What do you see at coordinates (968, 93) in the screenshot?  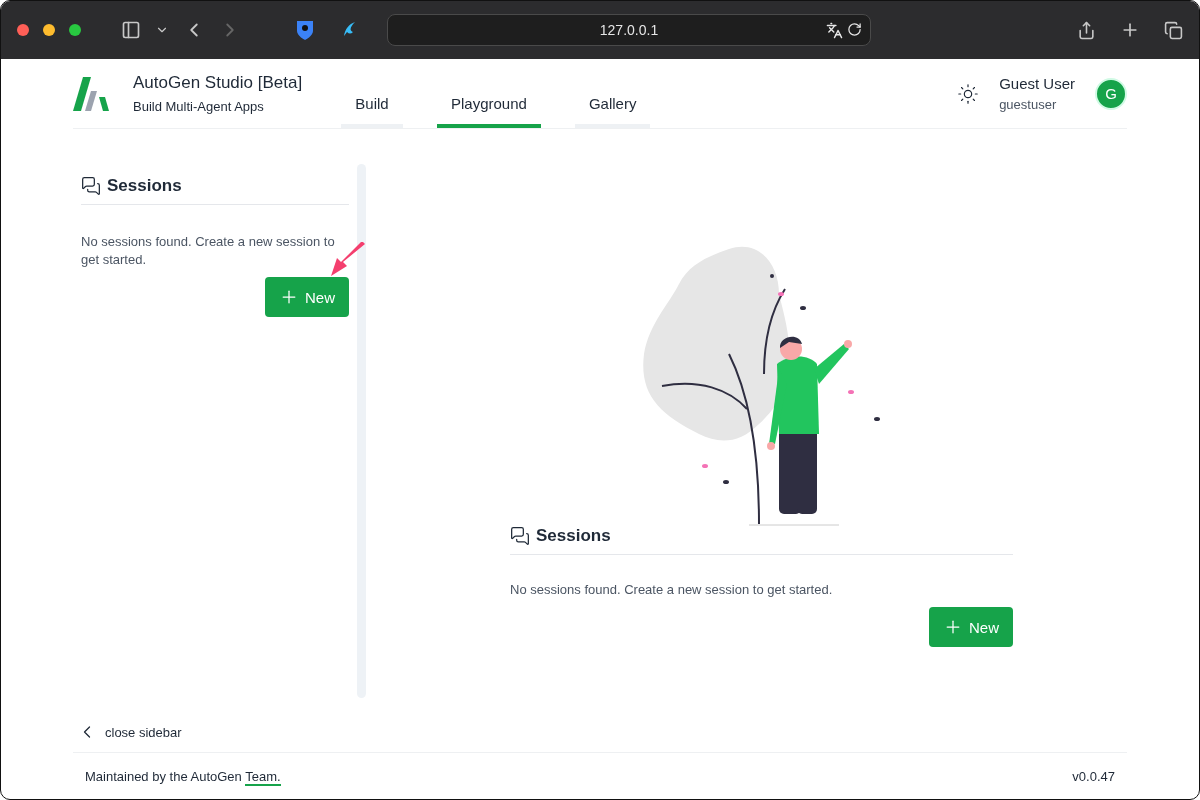 I see `theme-toggle-icon` at bounding box center [968, 93].